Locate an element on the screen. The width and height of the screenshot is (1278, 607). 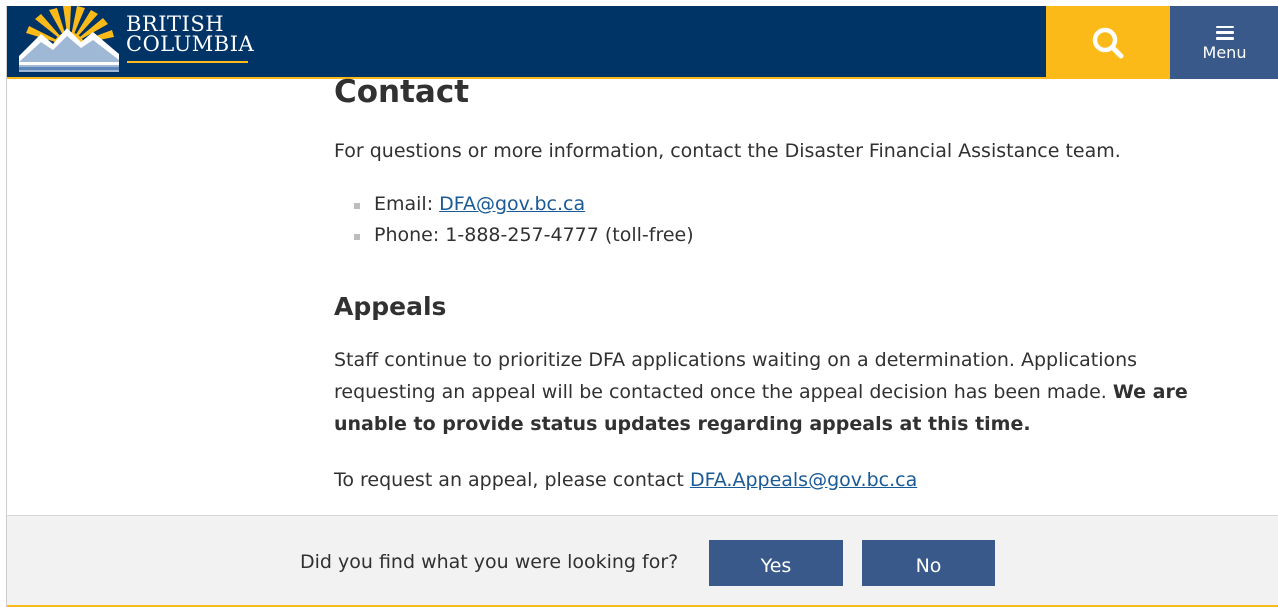
logo-wordmark: BRITISH COLUMBIA is located at coordinates (190, 34).